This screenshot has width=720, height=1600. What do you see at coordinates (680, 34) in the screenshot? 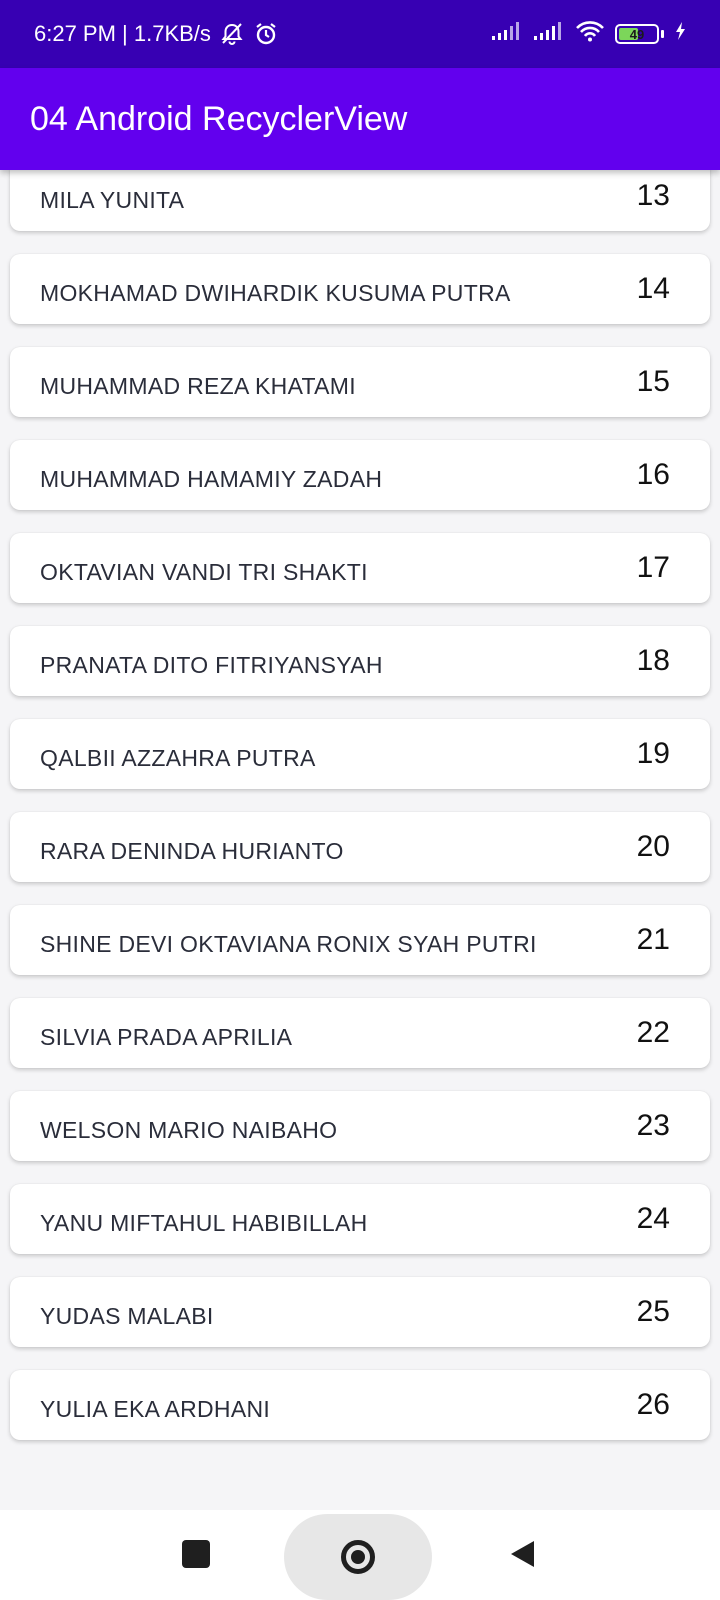
I see `charging-icon` at bounding box center [680, 34].